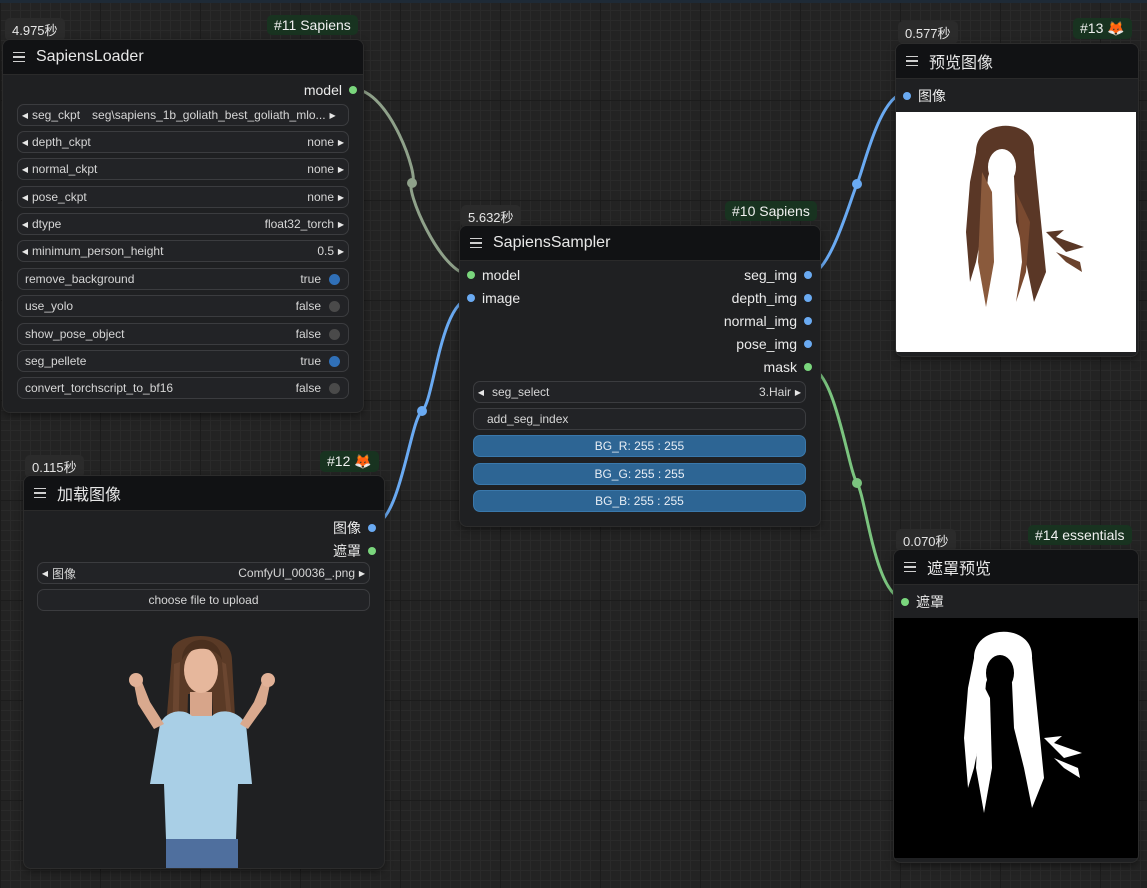 The width and height of the screenshot is (1147, 888). Describe the element at coordinates (330, 90) in the screenshot. I see `loader-output-model: model` at that location.